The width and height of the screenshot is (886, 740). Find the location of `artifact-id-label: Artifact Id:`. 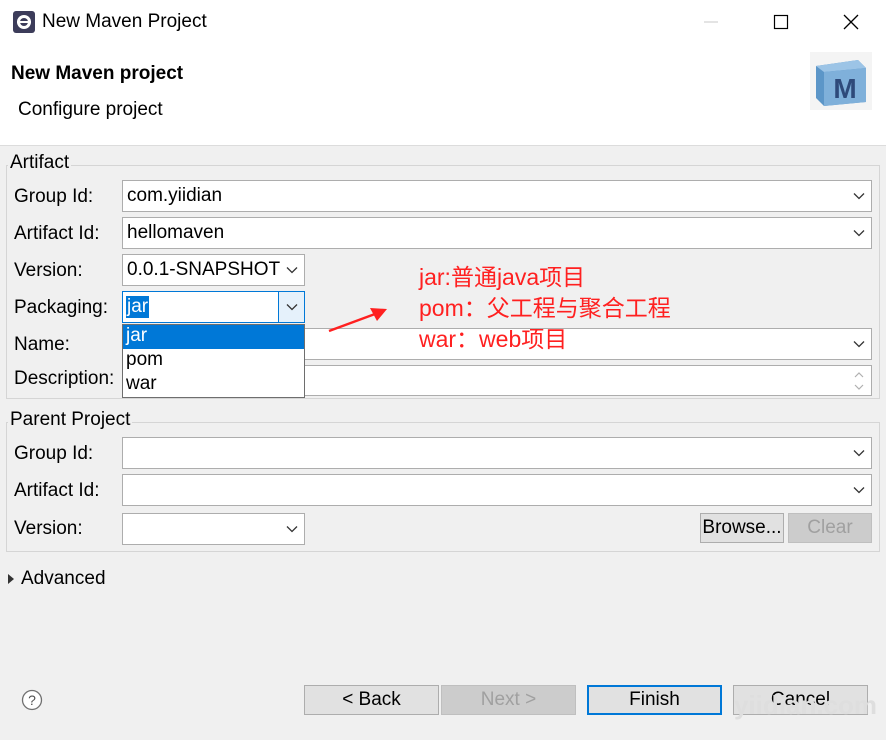

artifact-id-label: Artifact Id: is located at coordinates (57, 233).